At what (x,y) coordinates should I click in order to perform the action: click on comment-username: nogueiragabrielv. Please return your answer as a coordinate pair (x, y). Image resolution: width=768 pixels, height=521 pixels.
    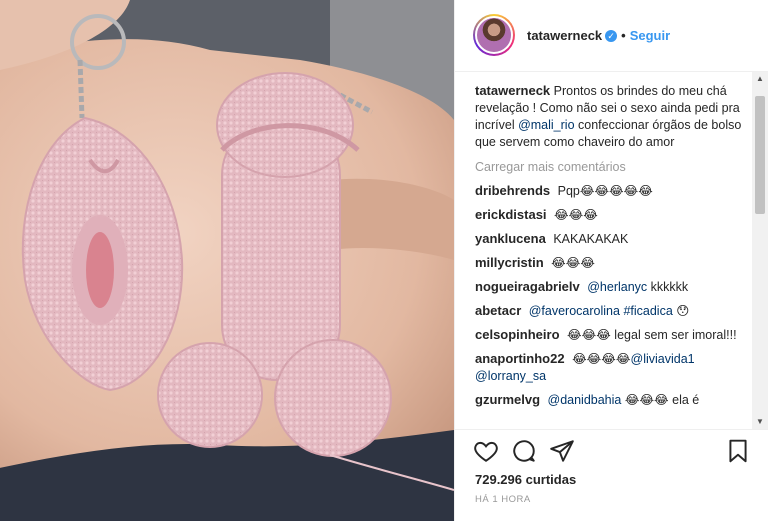
    Looking at the image, I should click on (527, 286).